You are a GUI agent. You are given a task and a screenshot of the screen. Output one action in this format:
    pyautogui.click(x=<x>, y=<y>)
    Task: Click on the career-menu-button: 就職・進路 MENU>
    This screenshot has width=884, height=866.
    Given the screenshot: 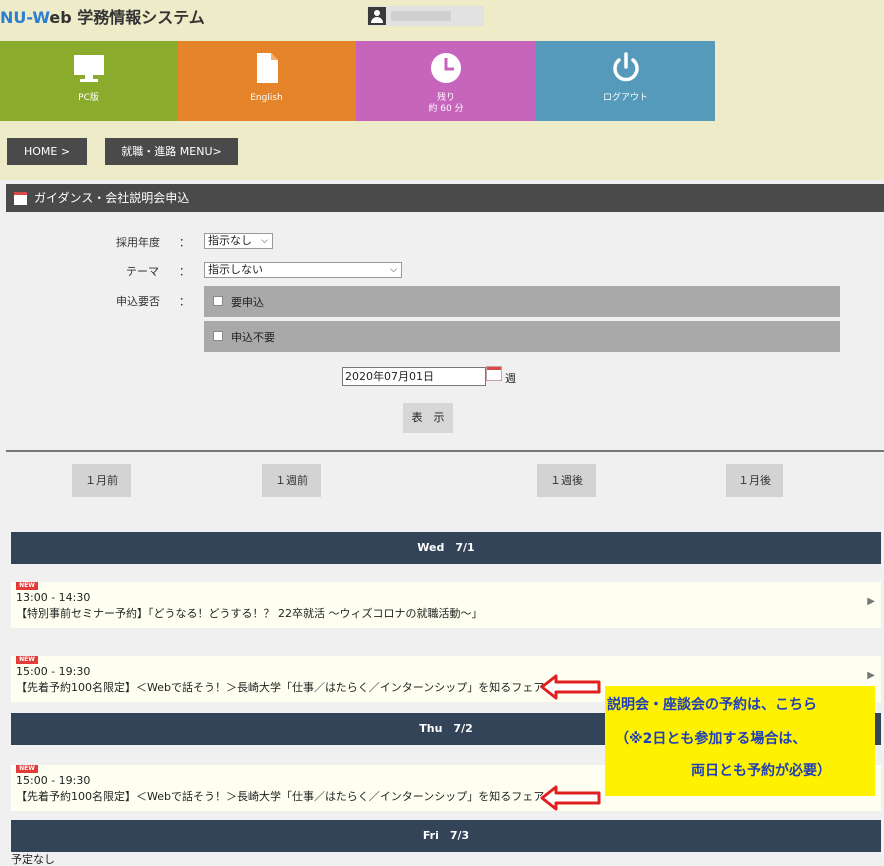 What is the action you would take?
    pyautogui.click(x=171, y=151)
    